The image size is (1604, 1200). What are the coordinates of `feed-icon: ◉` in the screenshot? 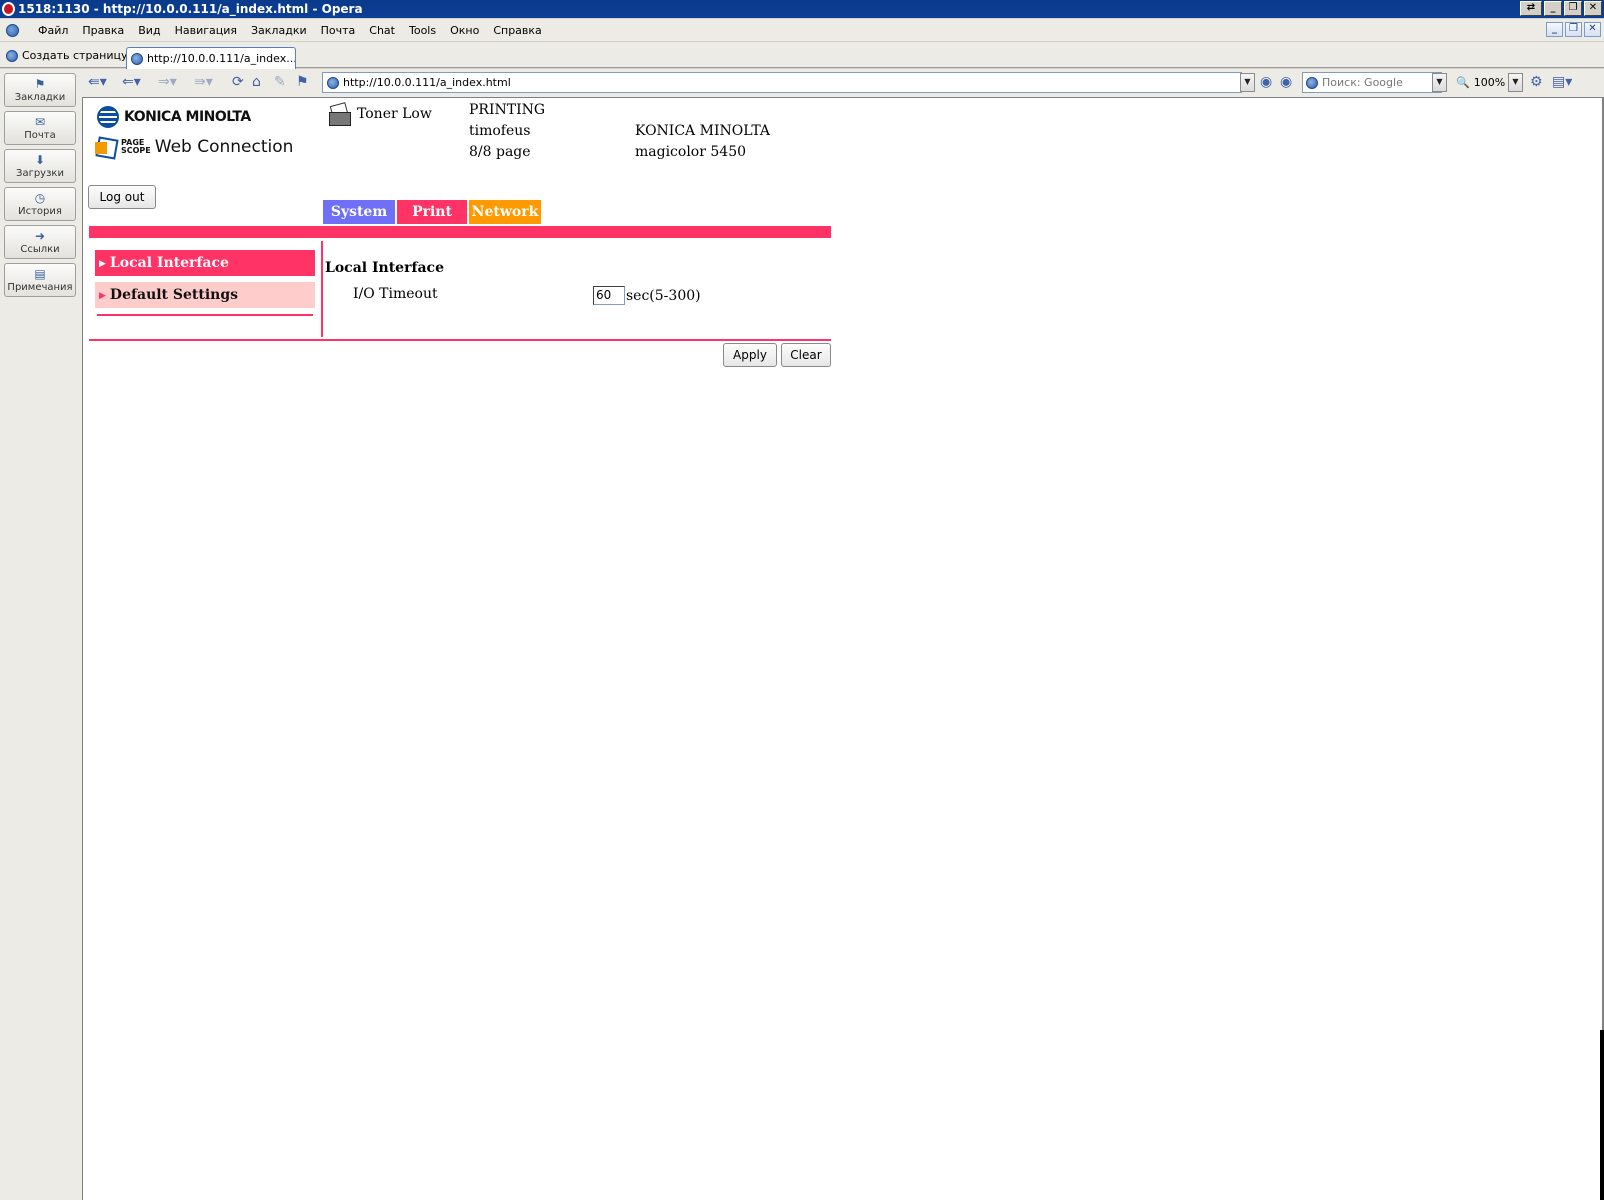 It's located at (1266, 82).